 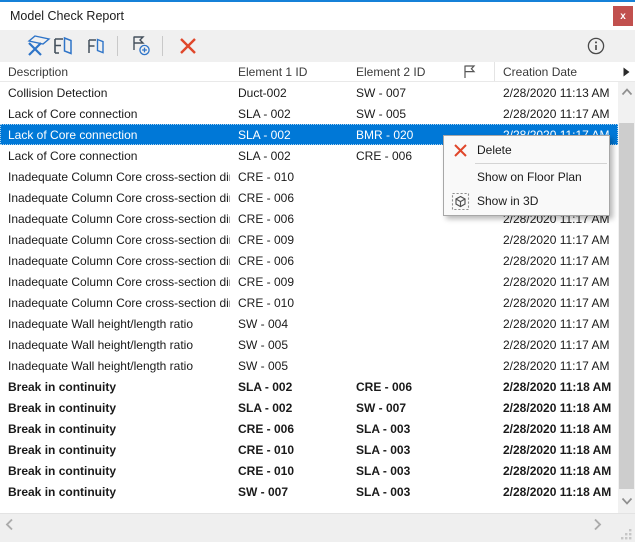 I want to click on column-header-creation-date: Creation Date, so click(x=556, y=72).